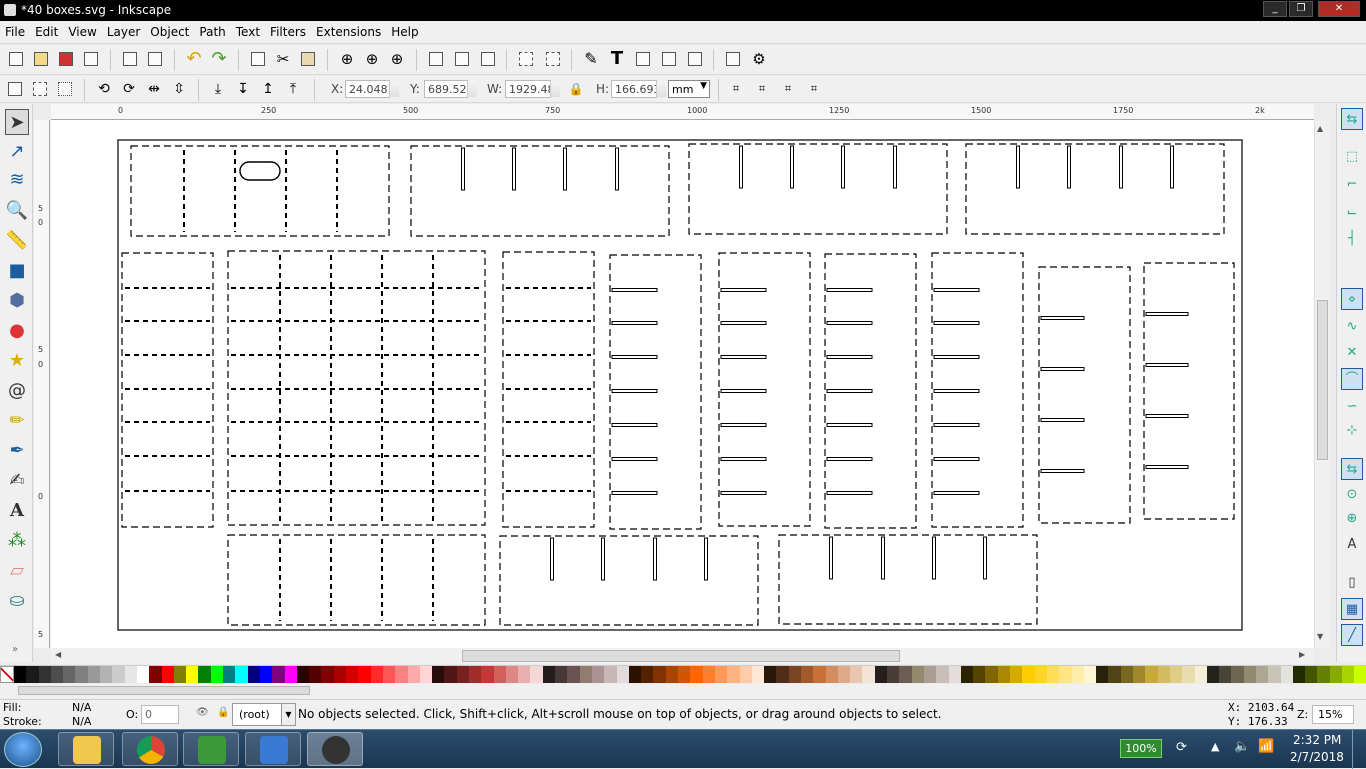 This screenshot has width=1366, height=769. I want to click on snap-bbox-midpoint-icon: ┤, so click(1352, 239).